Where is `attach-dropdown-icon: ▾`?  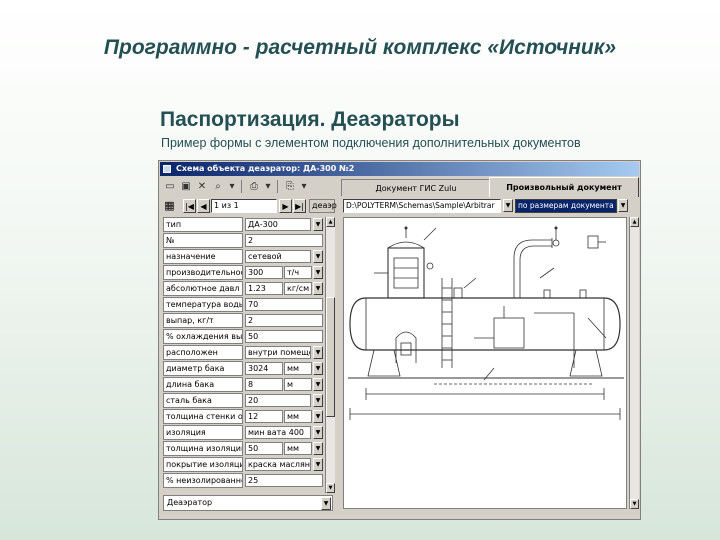
attach-dropdown-icon: ▾ is located at coordinates (304, 186).